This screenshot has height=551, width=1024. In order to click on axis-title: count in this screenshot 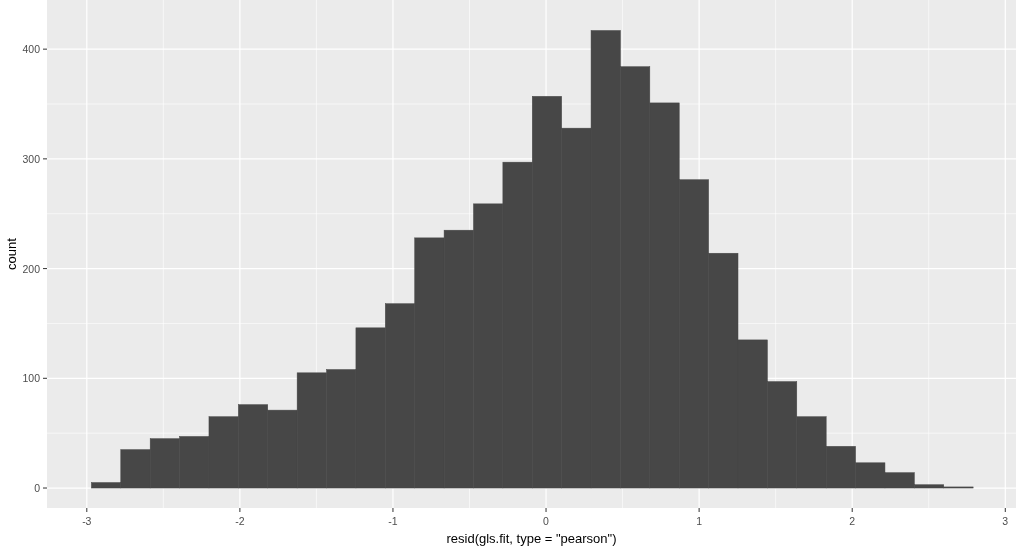, I will do `click(11, 254)`.